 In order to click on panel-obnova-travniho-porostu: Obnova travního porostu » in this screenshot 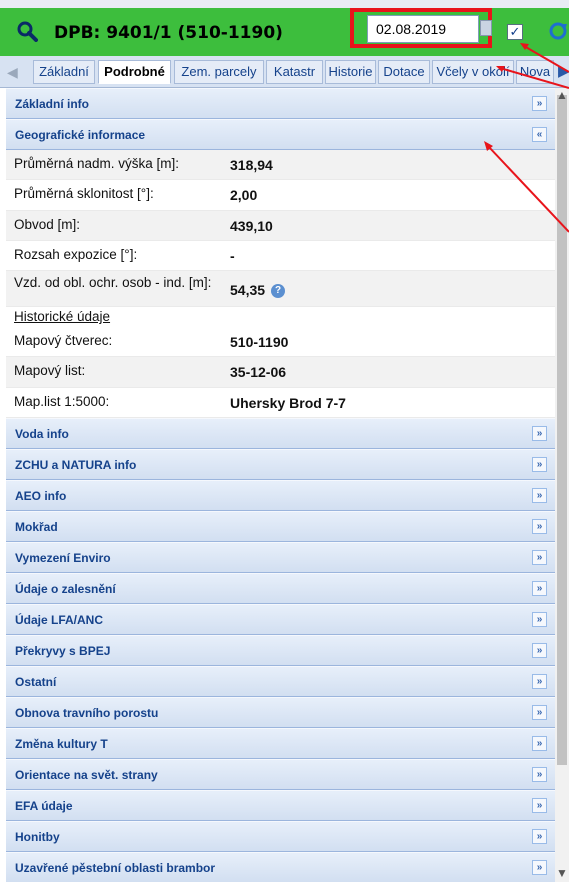, I will do `click(280, 713)`.